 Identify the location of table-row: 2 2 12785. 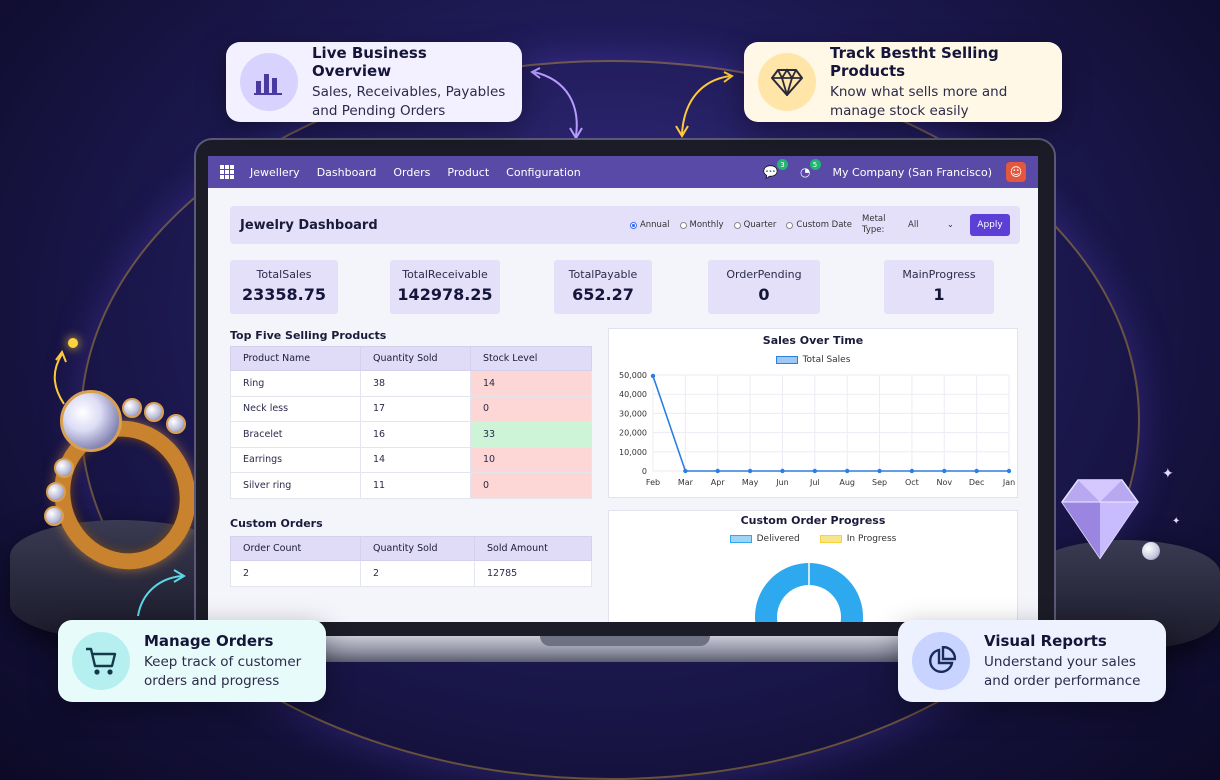
(411, 573).